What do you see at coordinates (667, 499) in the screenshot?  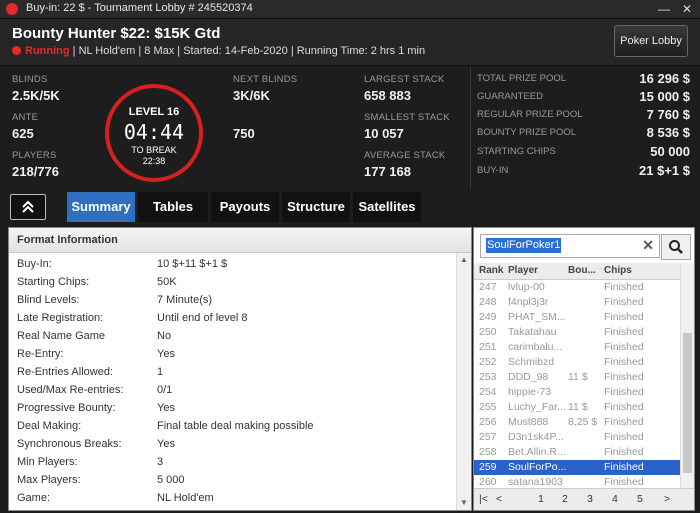 I see `next-page-icon: >` at bounding box center [667, 499].